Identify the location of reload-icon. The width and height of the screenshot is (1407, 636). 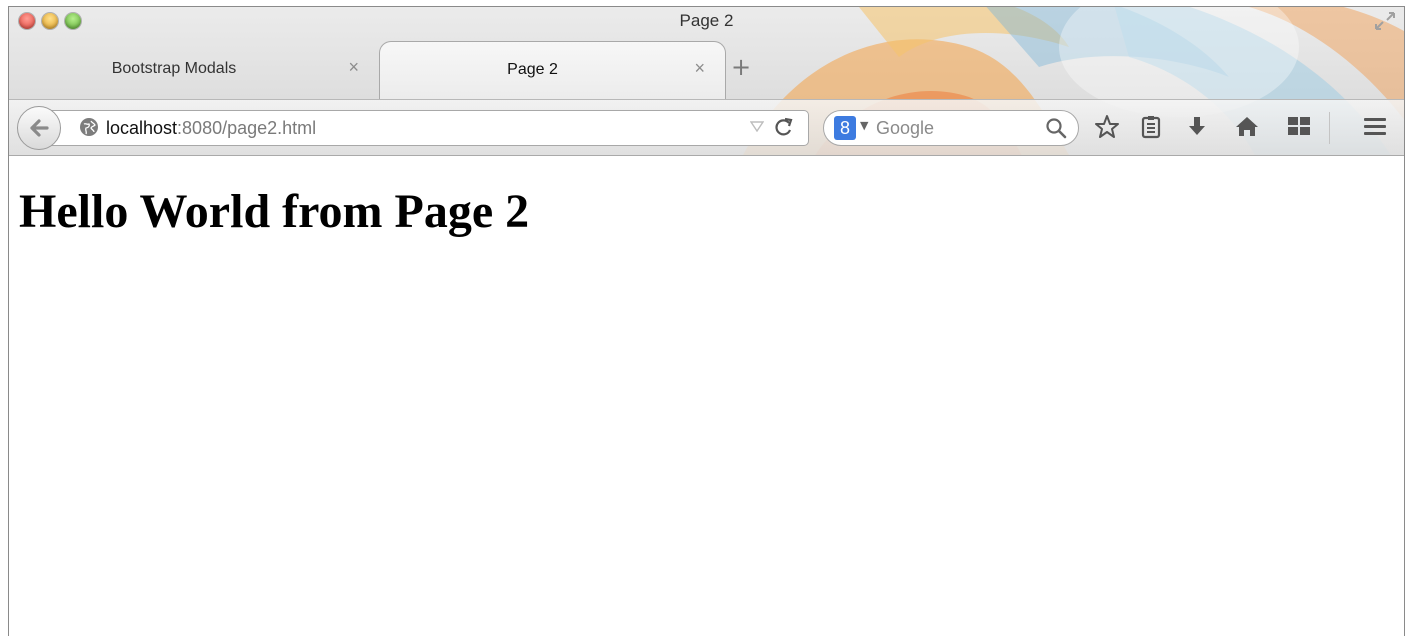
(783, 129).